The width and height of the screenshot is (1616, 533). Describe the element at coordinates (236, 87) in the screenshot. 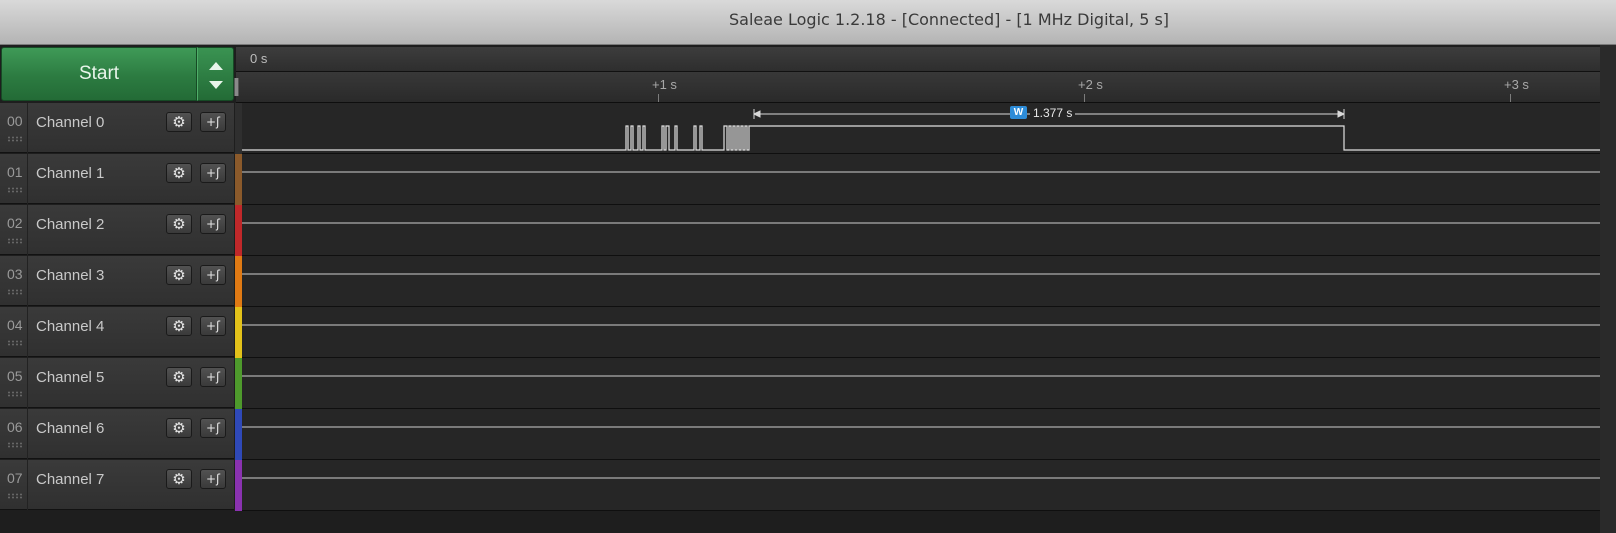

I see `ruler-left-handle` at that location.